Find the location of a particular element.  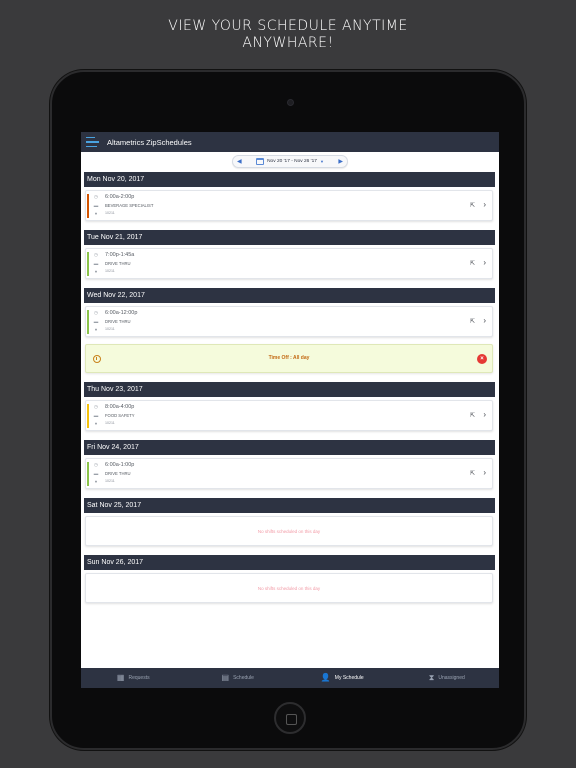

tab-my-schedule: 👤 My Schedule is located at coordinates (342, 678).